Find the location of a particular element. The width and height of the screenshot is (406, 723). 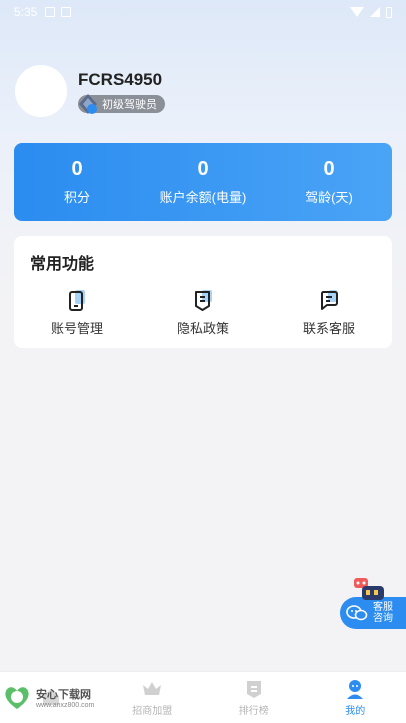

tab-ranking: 排行榜 is located at coordinates (254, 697).